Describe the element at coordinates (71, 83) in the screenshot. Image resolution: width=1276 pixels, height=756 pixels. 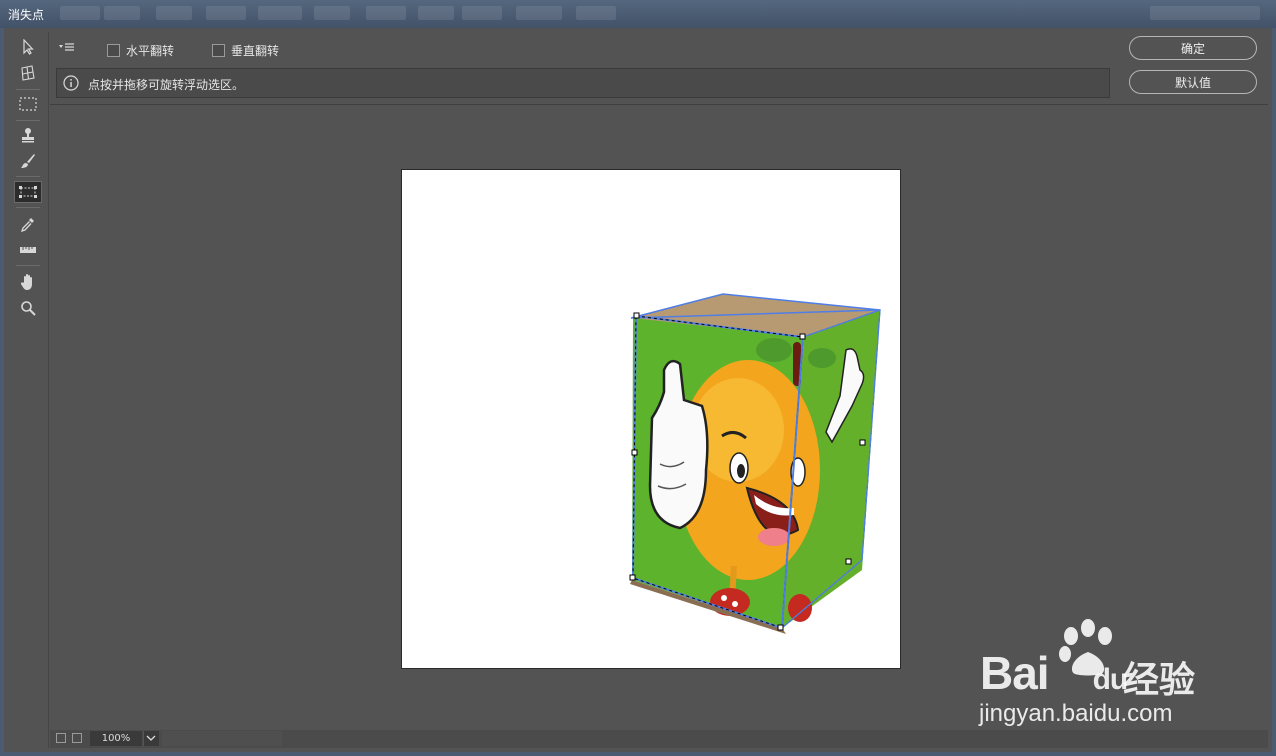
I see `info-icon` at that location.